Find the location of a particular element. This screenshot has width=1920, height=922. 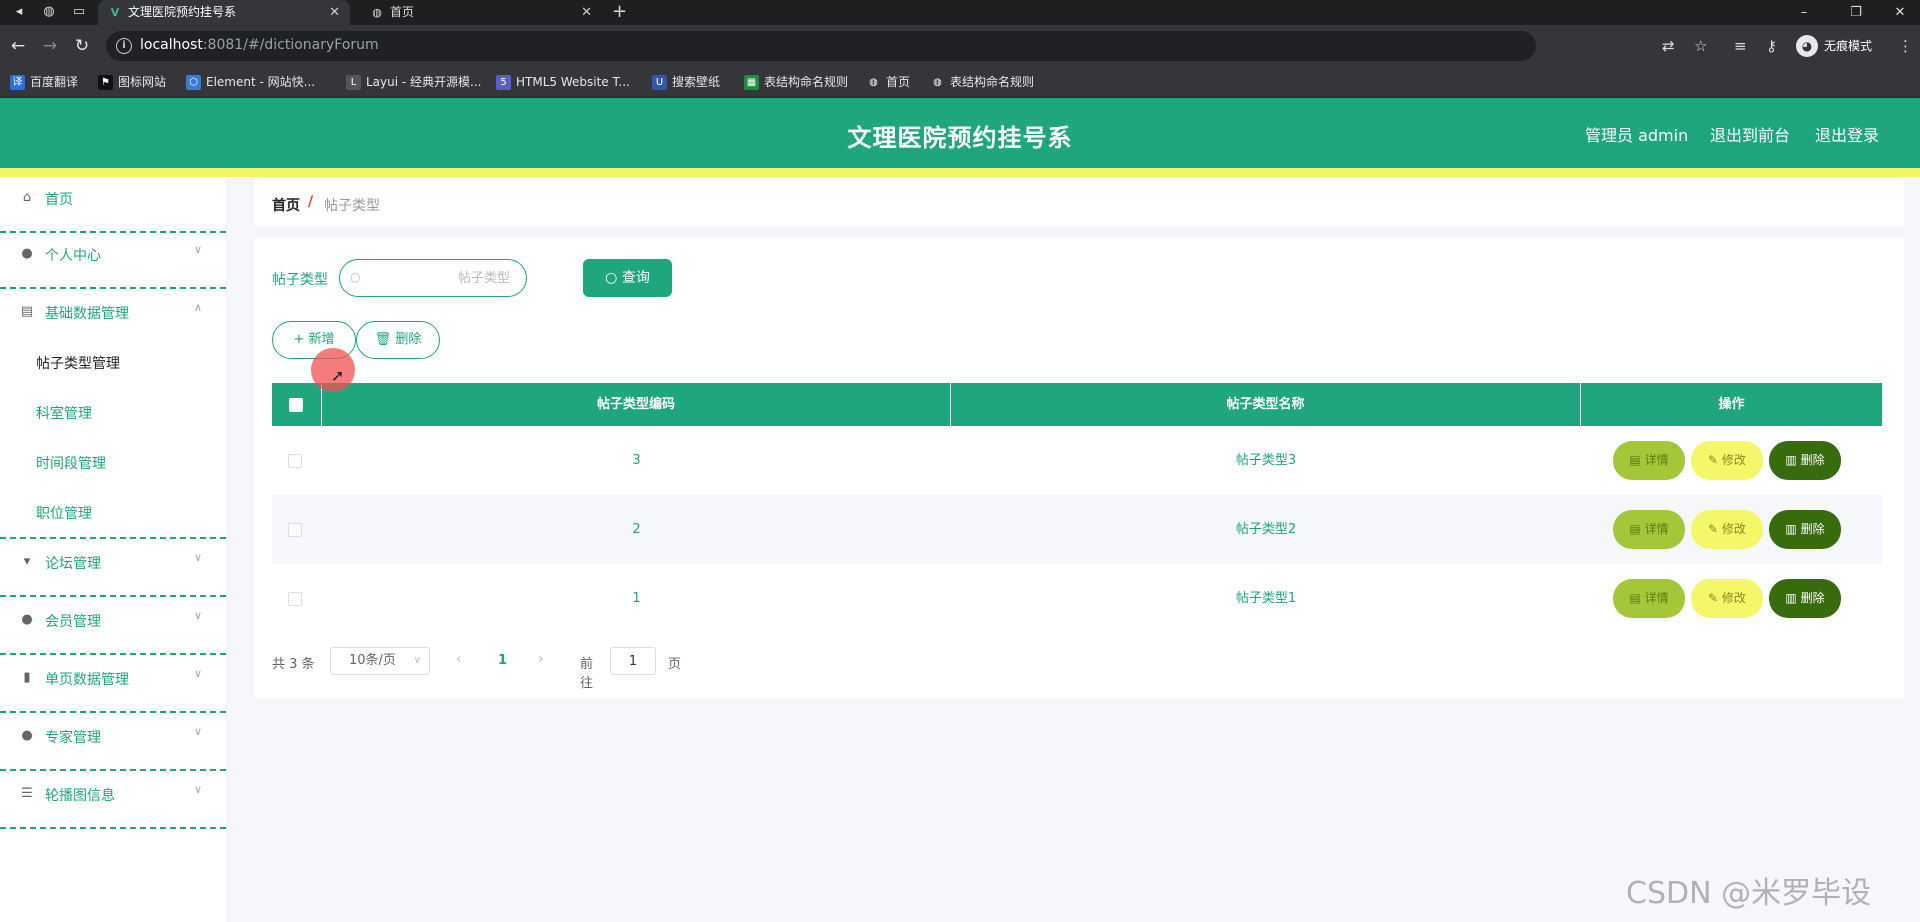

page-size-select: 10条/页 ∨ is located at coordinates (380, 661).